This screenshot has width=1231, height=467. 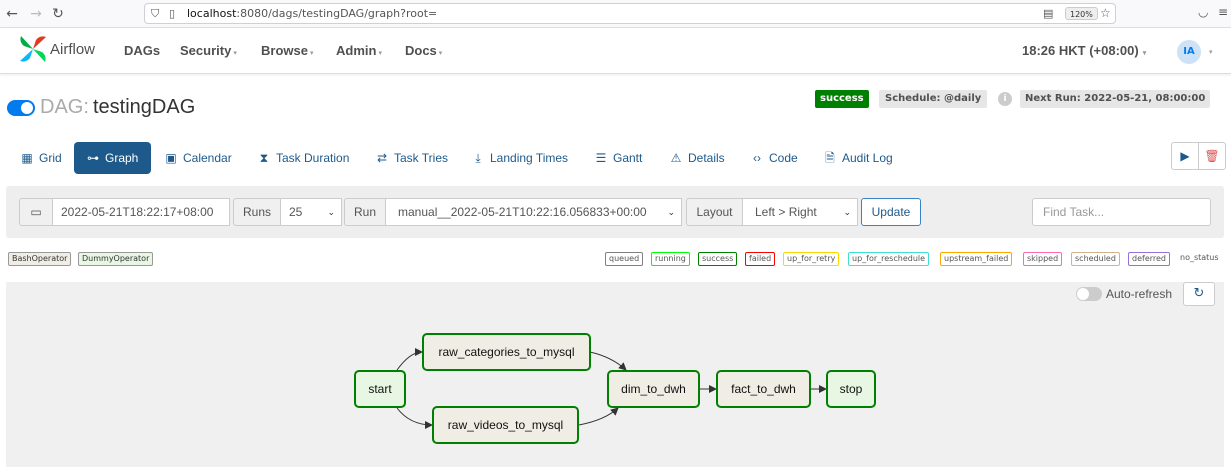 I want to click on task-node-raw-categories-to-mysql: raw_categories_to_mysql, so click(x=506, y=352).